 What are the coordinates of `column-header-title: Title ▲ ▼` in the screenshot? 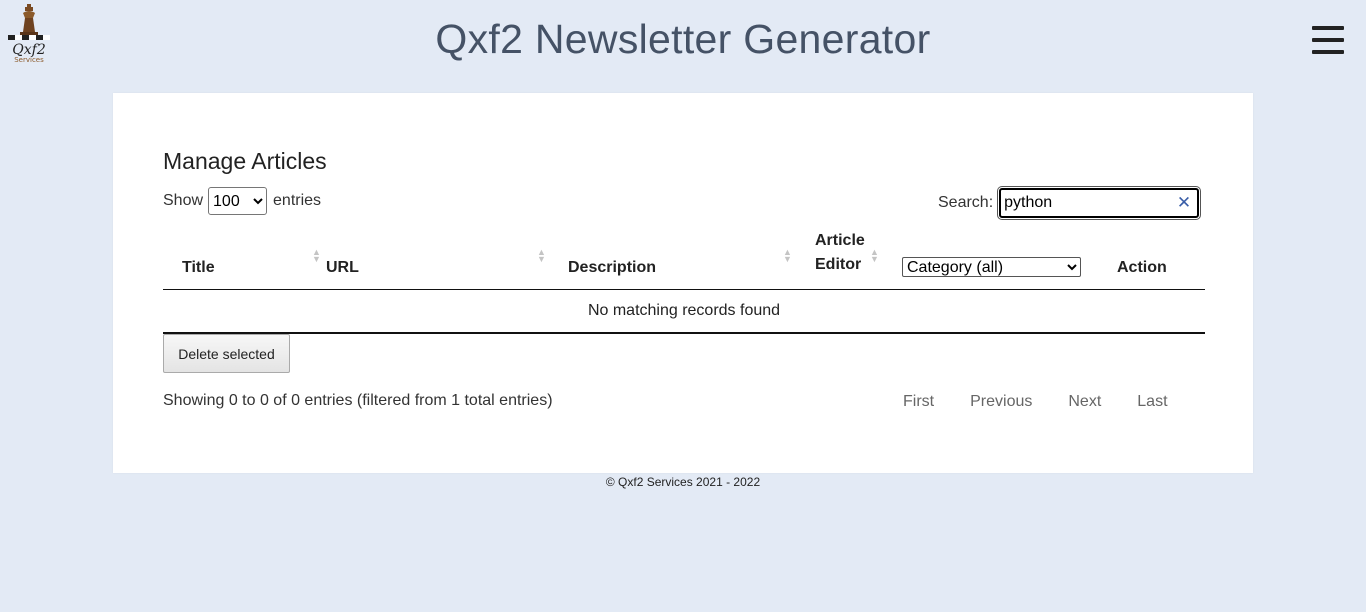 It's located at (244, 259).